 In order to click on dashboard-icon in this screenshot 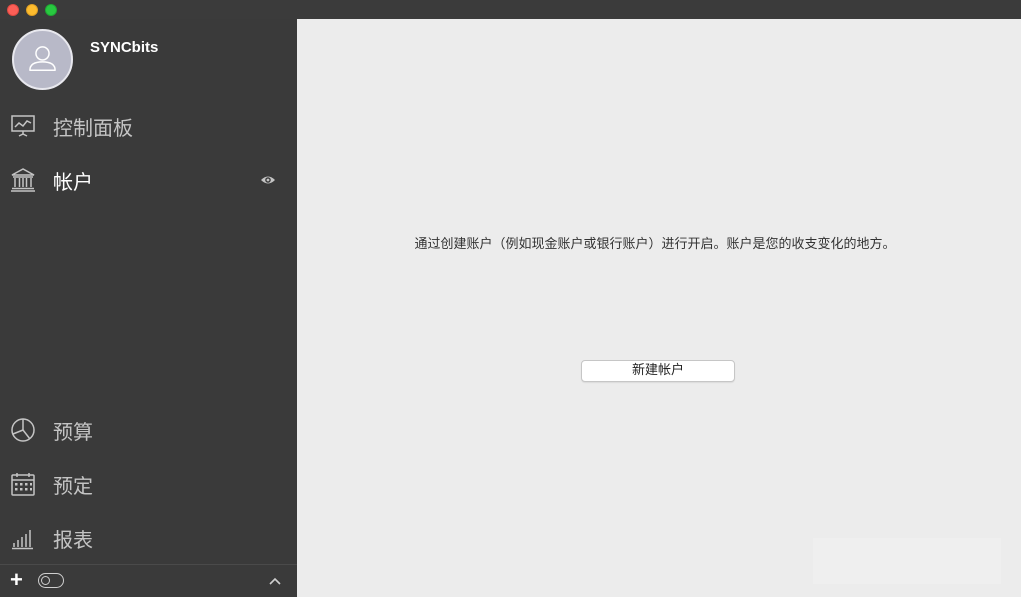, I will do `click(23, 126)`.